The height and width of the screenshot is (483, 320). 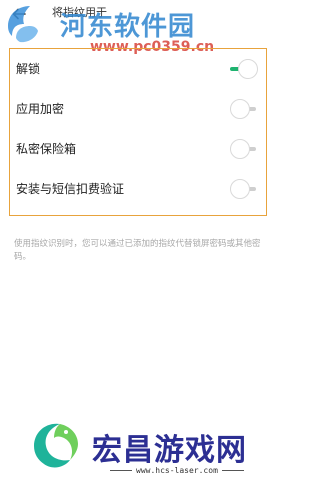 What do you see at coordinates (40, 109) in the screenshot?
I see `option-label: 应用加密` at bounding box center [40, 109].